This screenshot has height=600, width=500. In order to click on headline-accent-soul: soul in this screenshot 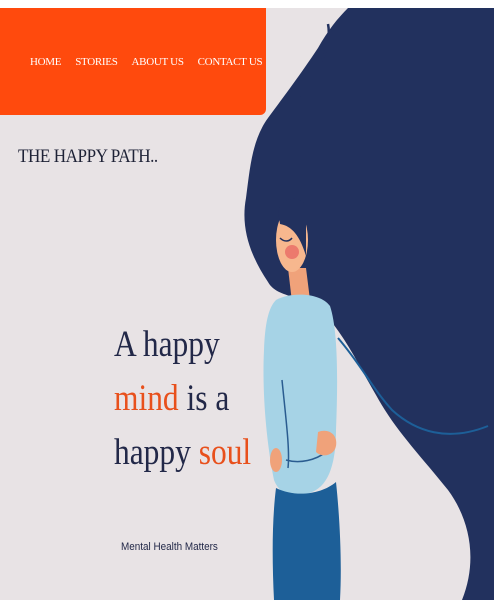, I will do `click(225, 452)`.